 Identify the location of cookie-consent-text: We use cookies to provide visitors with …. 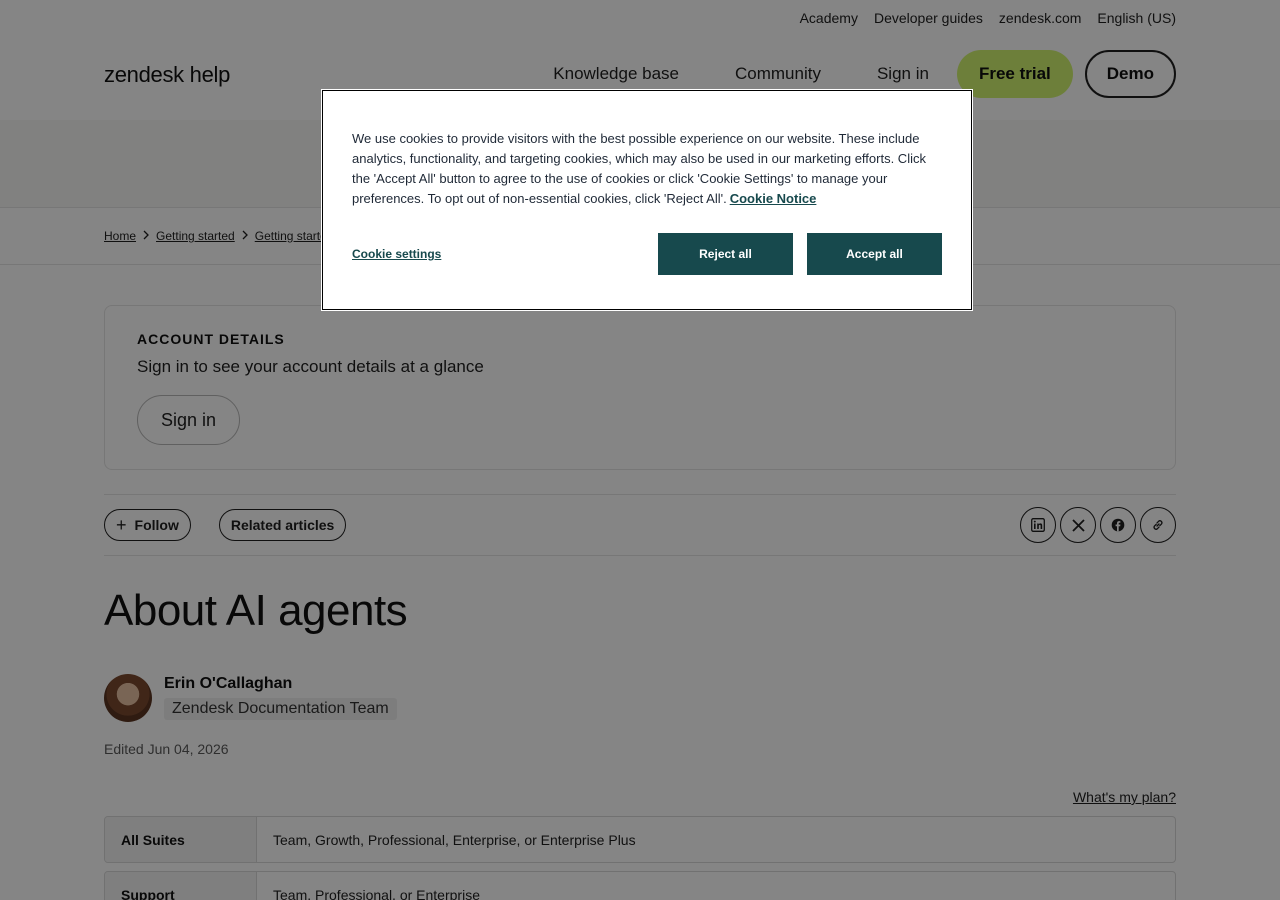
(648, 169).